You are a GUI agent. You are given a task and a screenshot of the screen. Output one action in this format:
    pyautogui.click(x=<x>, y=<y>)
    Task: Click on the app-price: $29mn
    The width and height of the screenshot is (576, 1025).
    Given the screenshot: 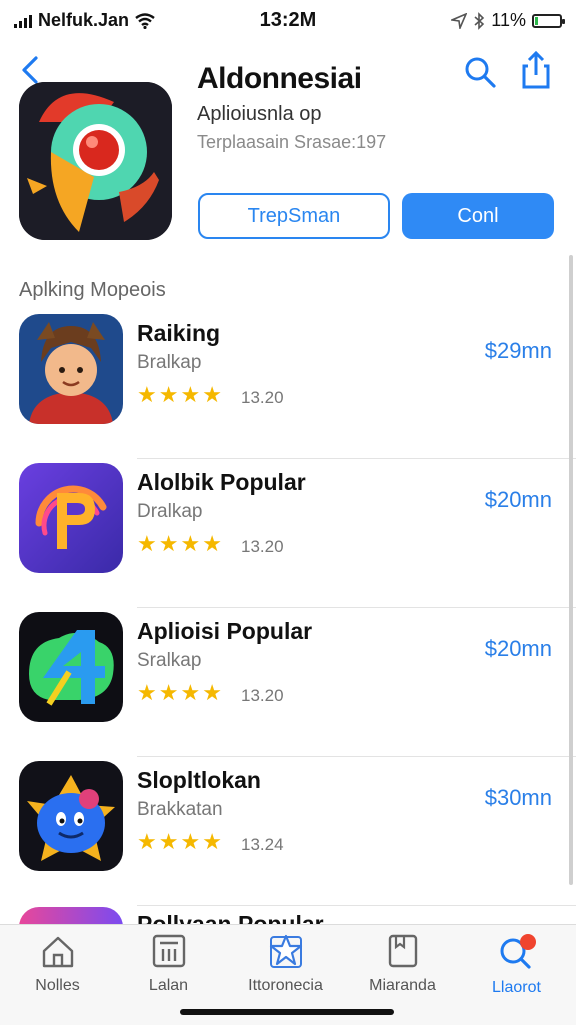 What is the action you would take?
    pyautogui.click(x=518, y=351)
    